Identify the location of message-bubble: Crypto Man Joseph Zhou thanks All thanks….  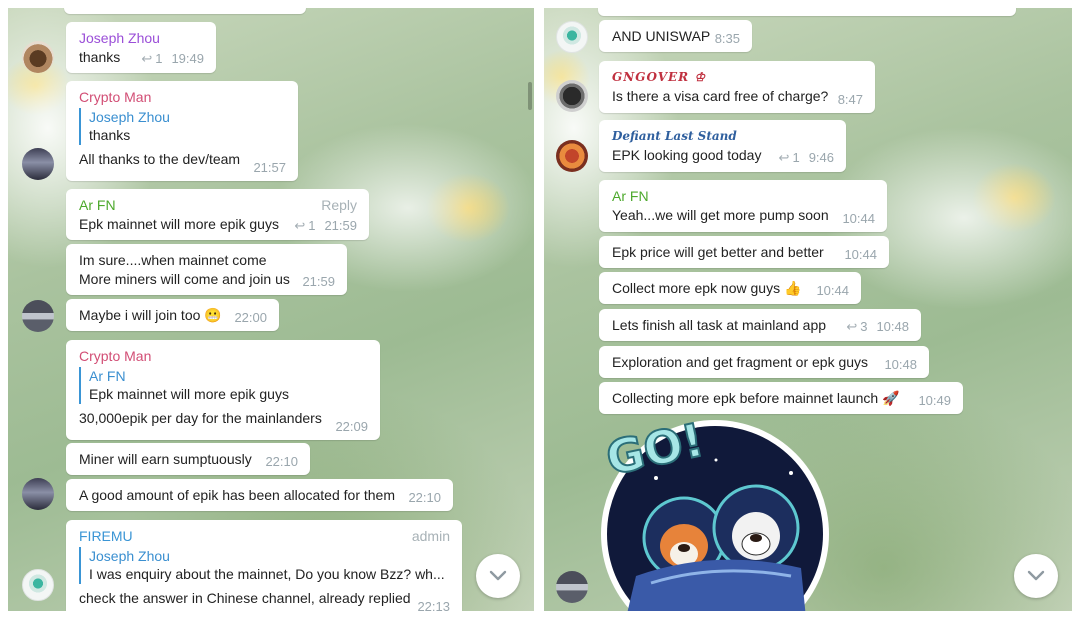
(182, 131).